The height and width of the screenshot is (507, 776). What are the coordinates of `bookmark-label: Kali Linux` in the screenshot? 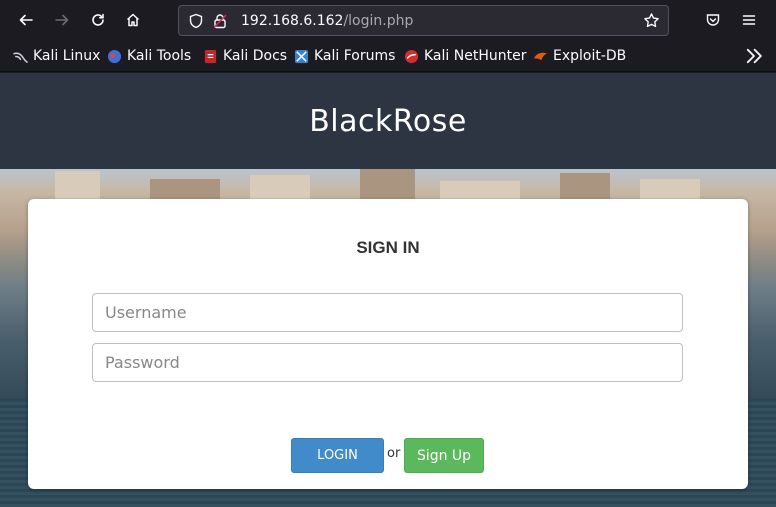 It's located at (67, 56).